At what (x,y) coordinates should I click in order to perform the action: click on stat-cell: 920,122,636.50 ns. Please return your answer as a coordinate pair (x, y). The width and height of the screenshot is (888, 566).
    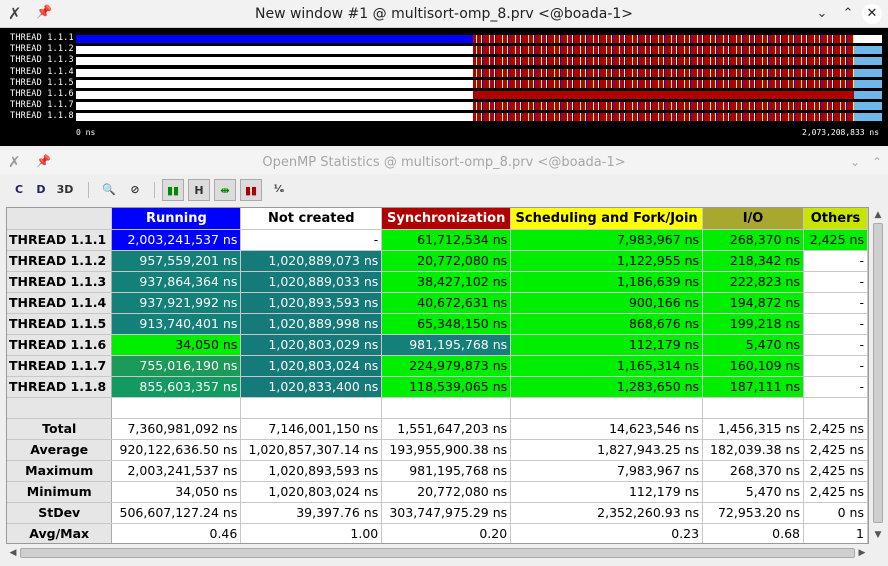
    Looking at the image, I should click on (176, 450).